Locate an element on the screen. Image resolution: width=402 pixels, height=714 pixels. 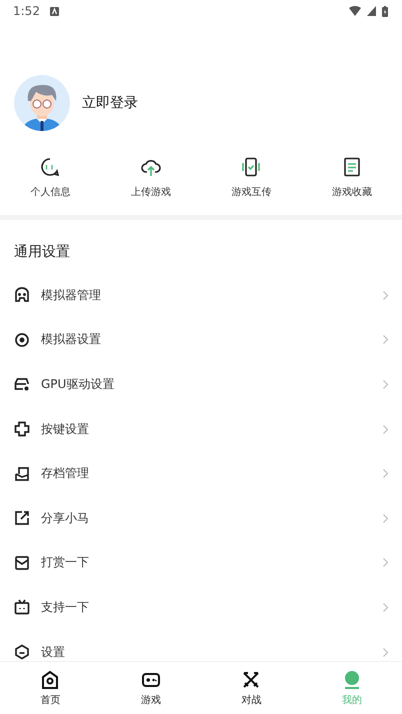
chat-bubble-icon is located at coordinates (50, 167).